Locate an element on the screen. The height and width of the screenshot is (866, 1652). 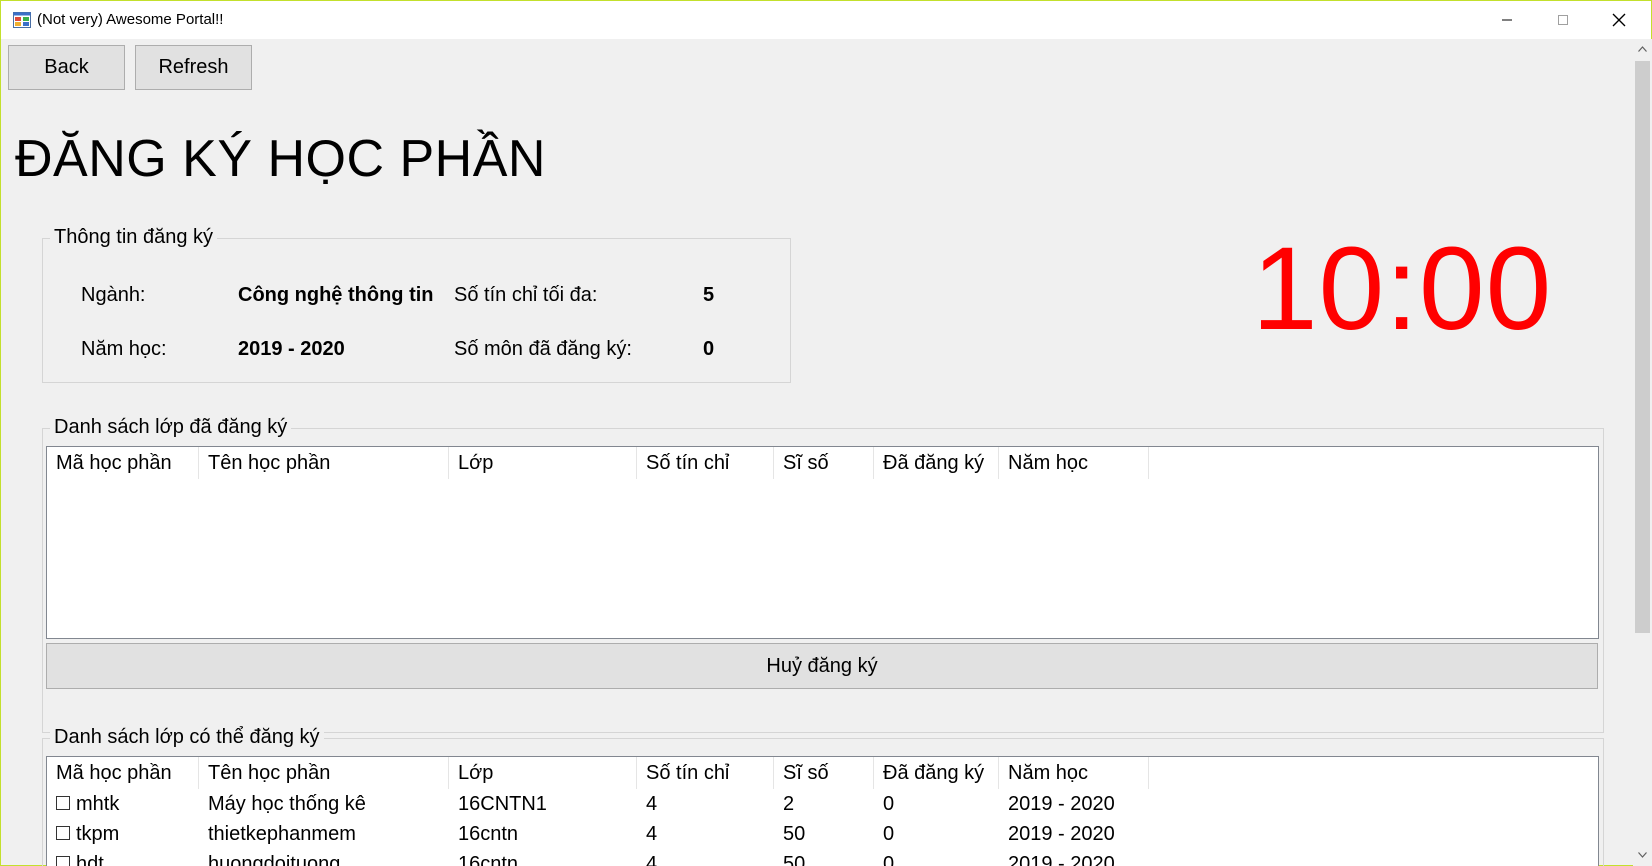
registered-classes-legend: Danh sách lớp đã đăng ký is located at coordinates (171, 427).